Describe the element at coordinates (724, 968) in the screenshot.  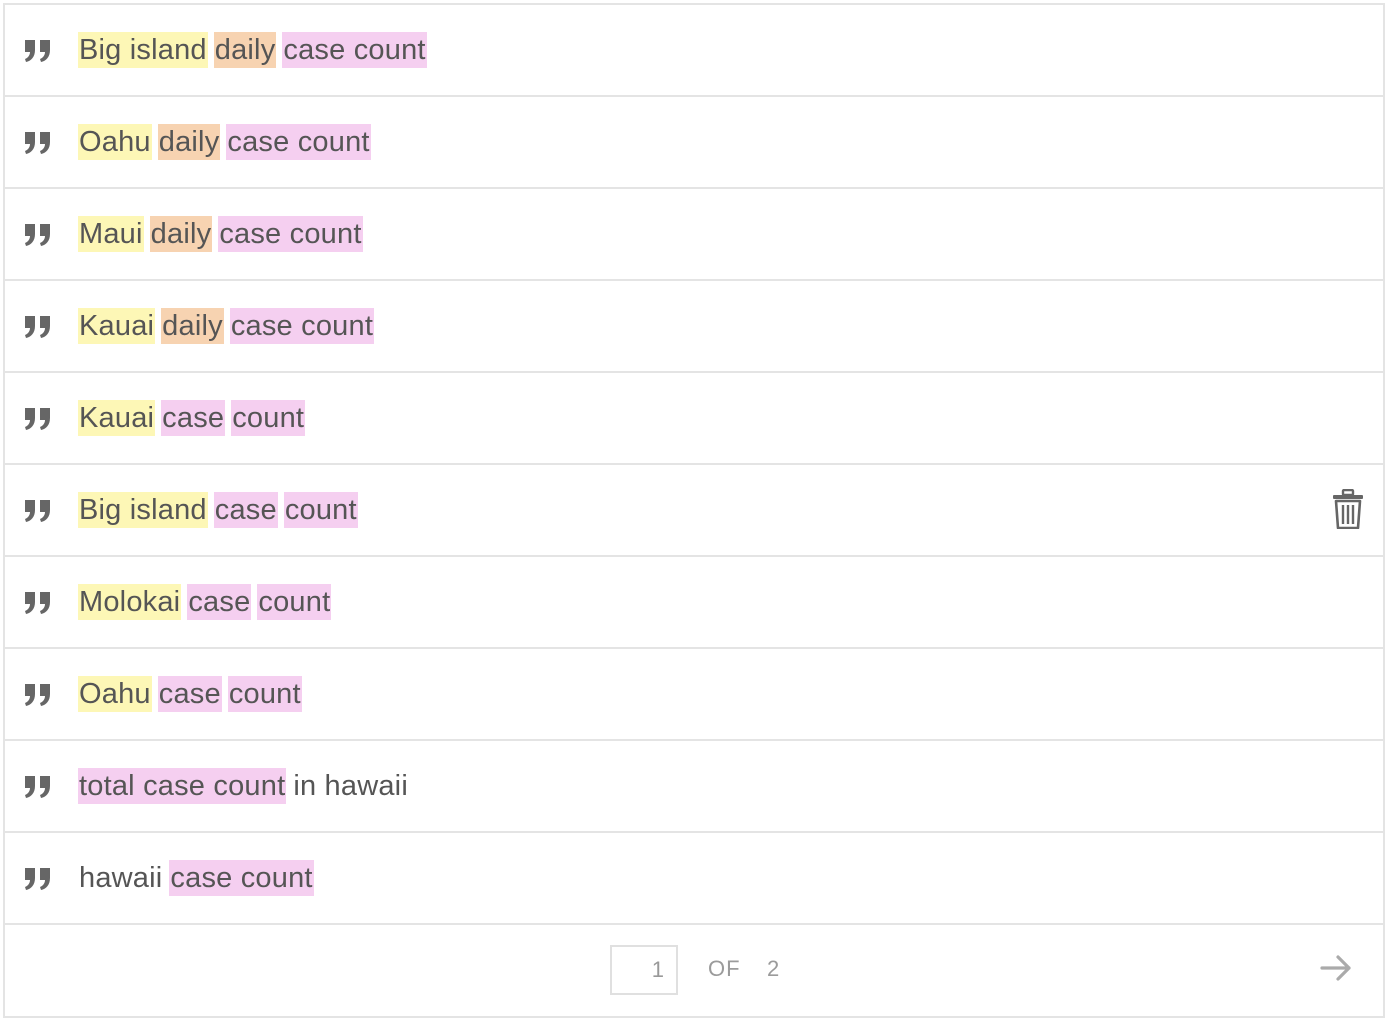
I see `page-of-label: OF` at that location.